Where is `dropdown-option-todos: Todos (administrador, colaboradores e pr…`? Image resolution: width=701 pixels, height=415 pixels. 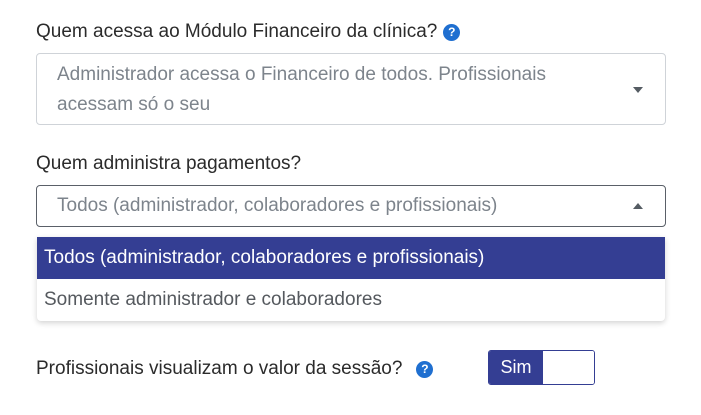 dropdown-option-todos: Todos (administrador, colaboradores e pr… is located at coordinates (351, 258).